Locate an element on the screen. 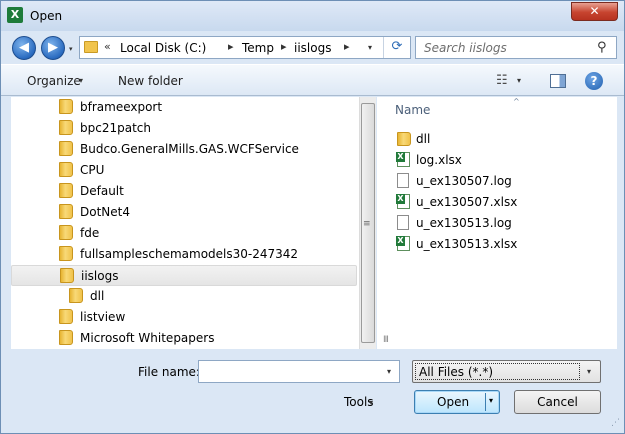 The image size is (625, 434). breadcrumb-iislogs: iislogs is located at coordinates (312, 48).